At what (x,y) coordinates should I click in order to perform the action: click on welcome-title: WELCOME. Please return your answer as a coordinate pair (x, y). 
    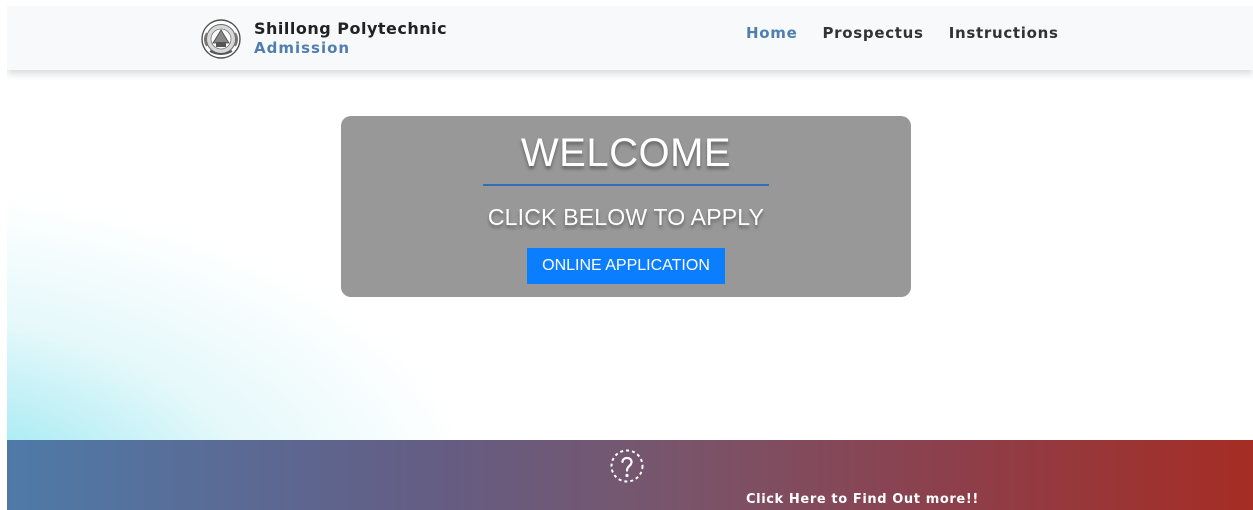
    Looking at the image, I should click on (626, 153).